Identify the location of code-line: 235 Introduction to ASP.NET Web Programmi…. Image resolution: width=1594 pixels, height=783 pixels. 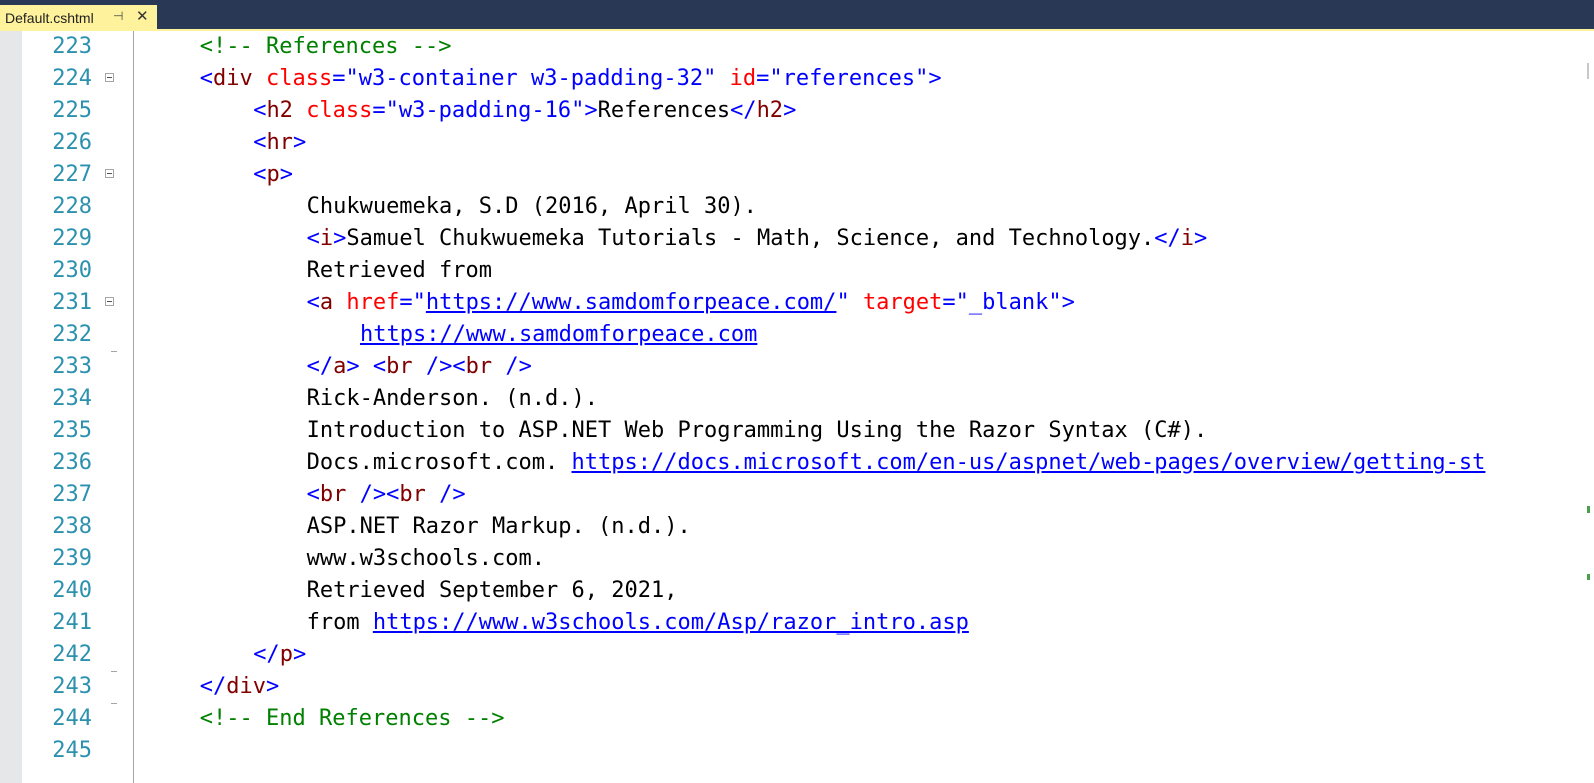
(808, 431).